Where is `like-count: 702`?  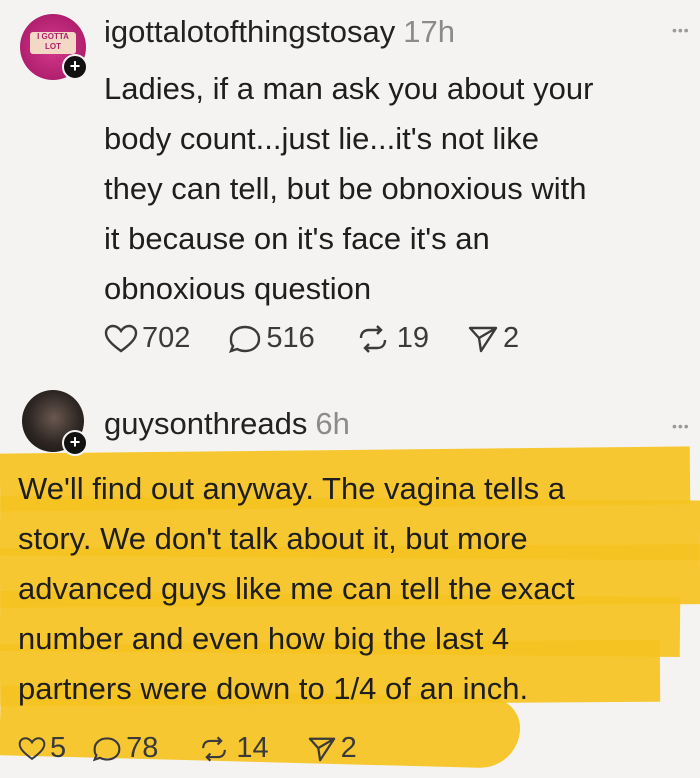 like-count: 702 is located at coordinates (166, 338).